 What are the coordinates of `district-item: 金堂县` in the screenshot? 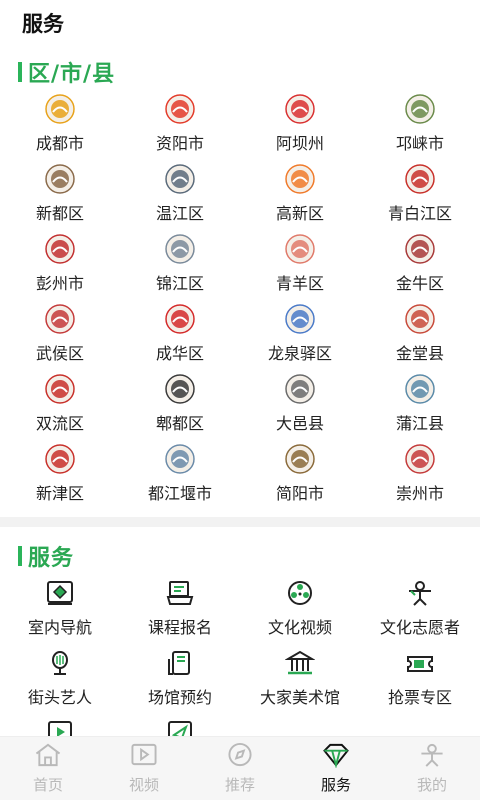 It's located at (420, 339).